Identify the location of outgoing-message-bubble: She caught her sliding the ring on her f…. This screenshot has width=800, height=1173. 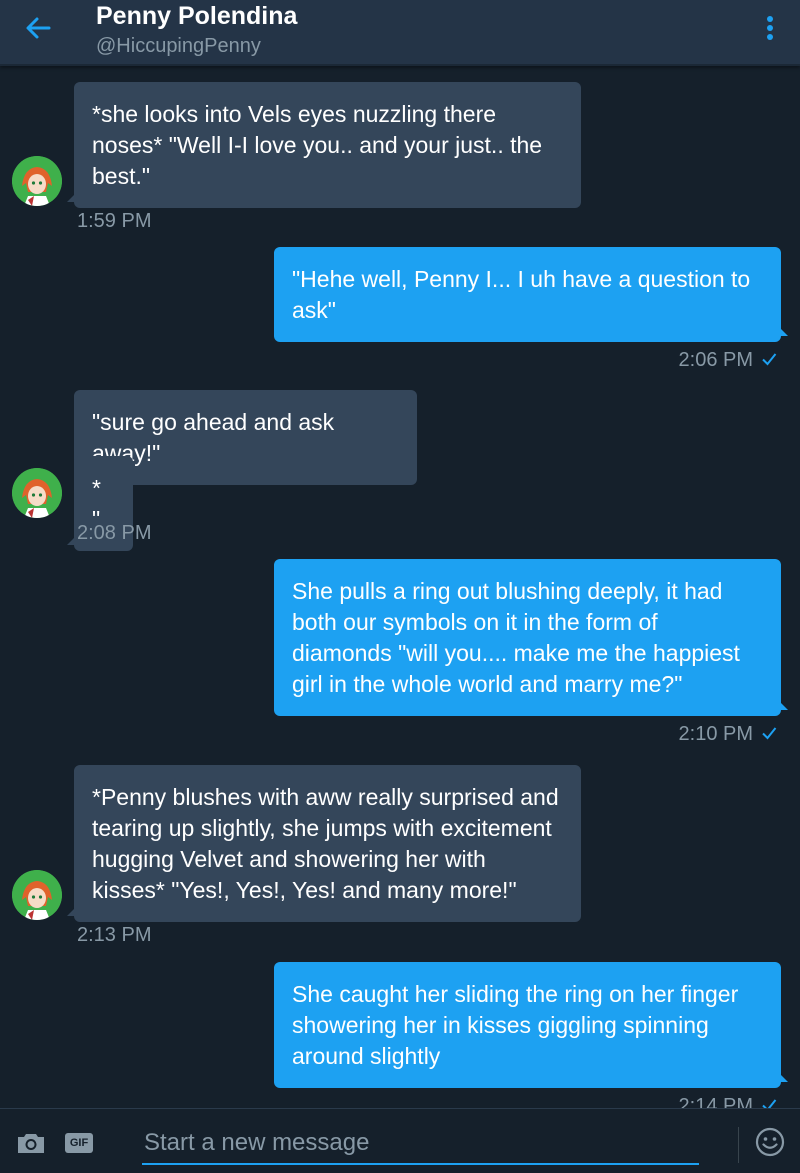
(531, 1025).